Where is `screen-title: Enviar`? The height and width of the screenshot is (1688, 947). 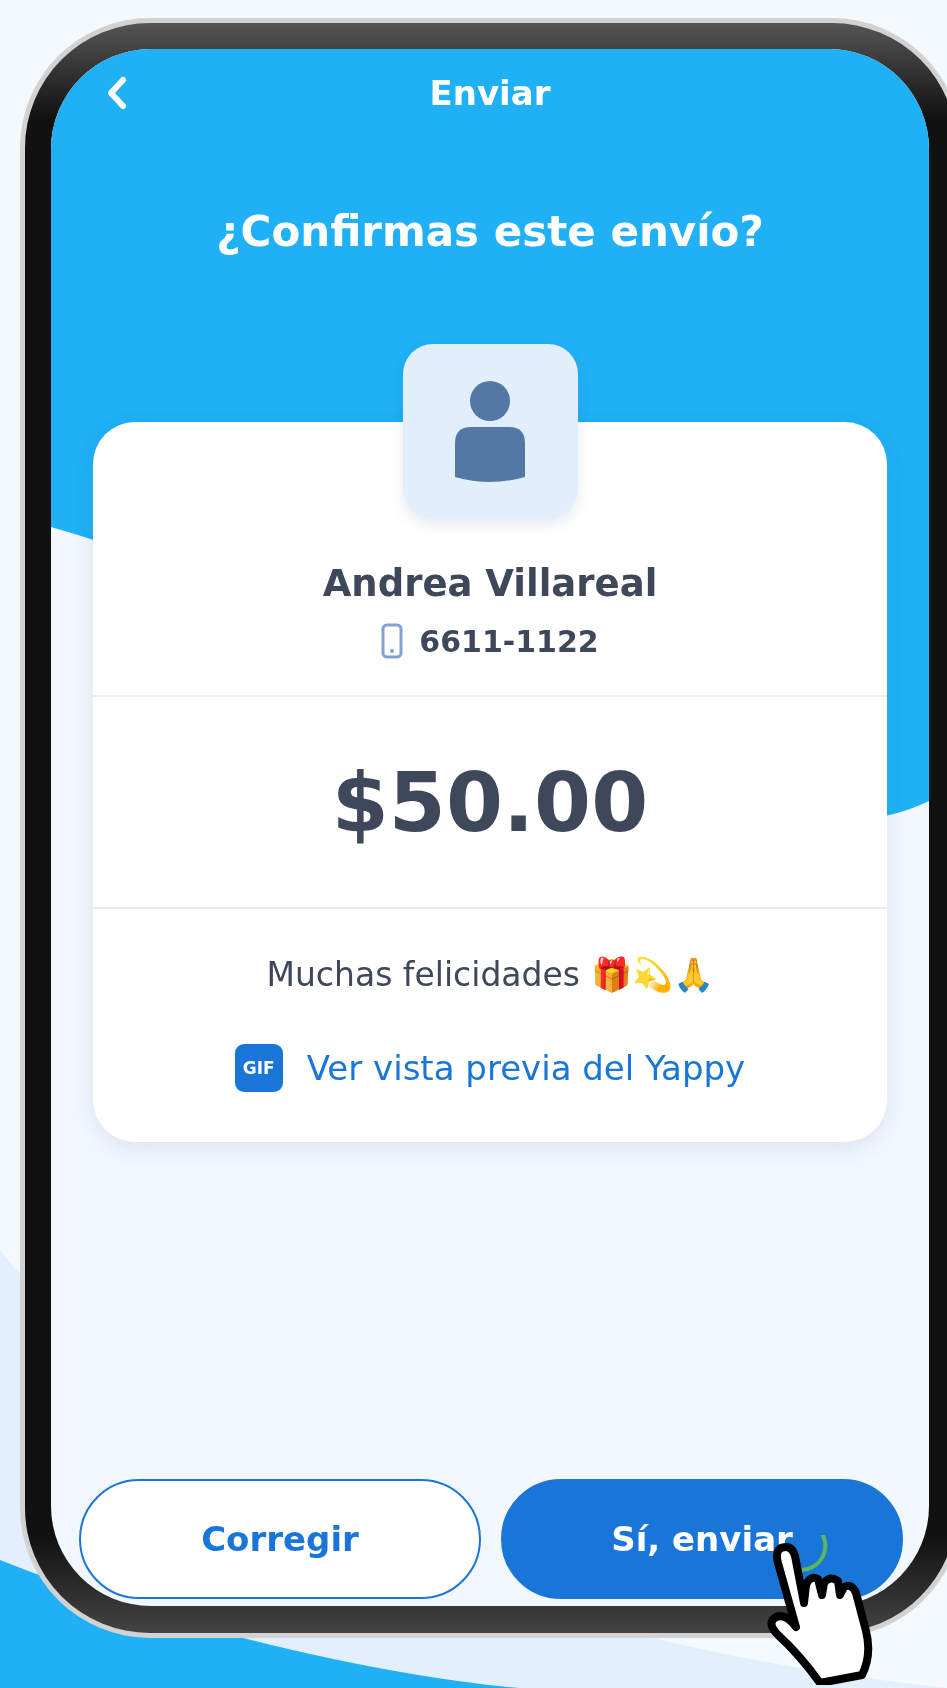
screen-title: Enviar is located at coordinates (490, 93).